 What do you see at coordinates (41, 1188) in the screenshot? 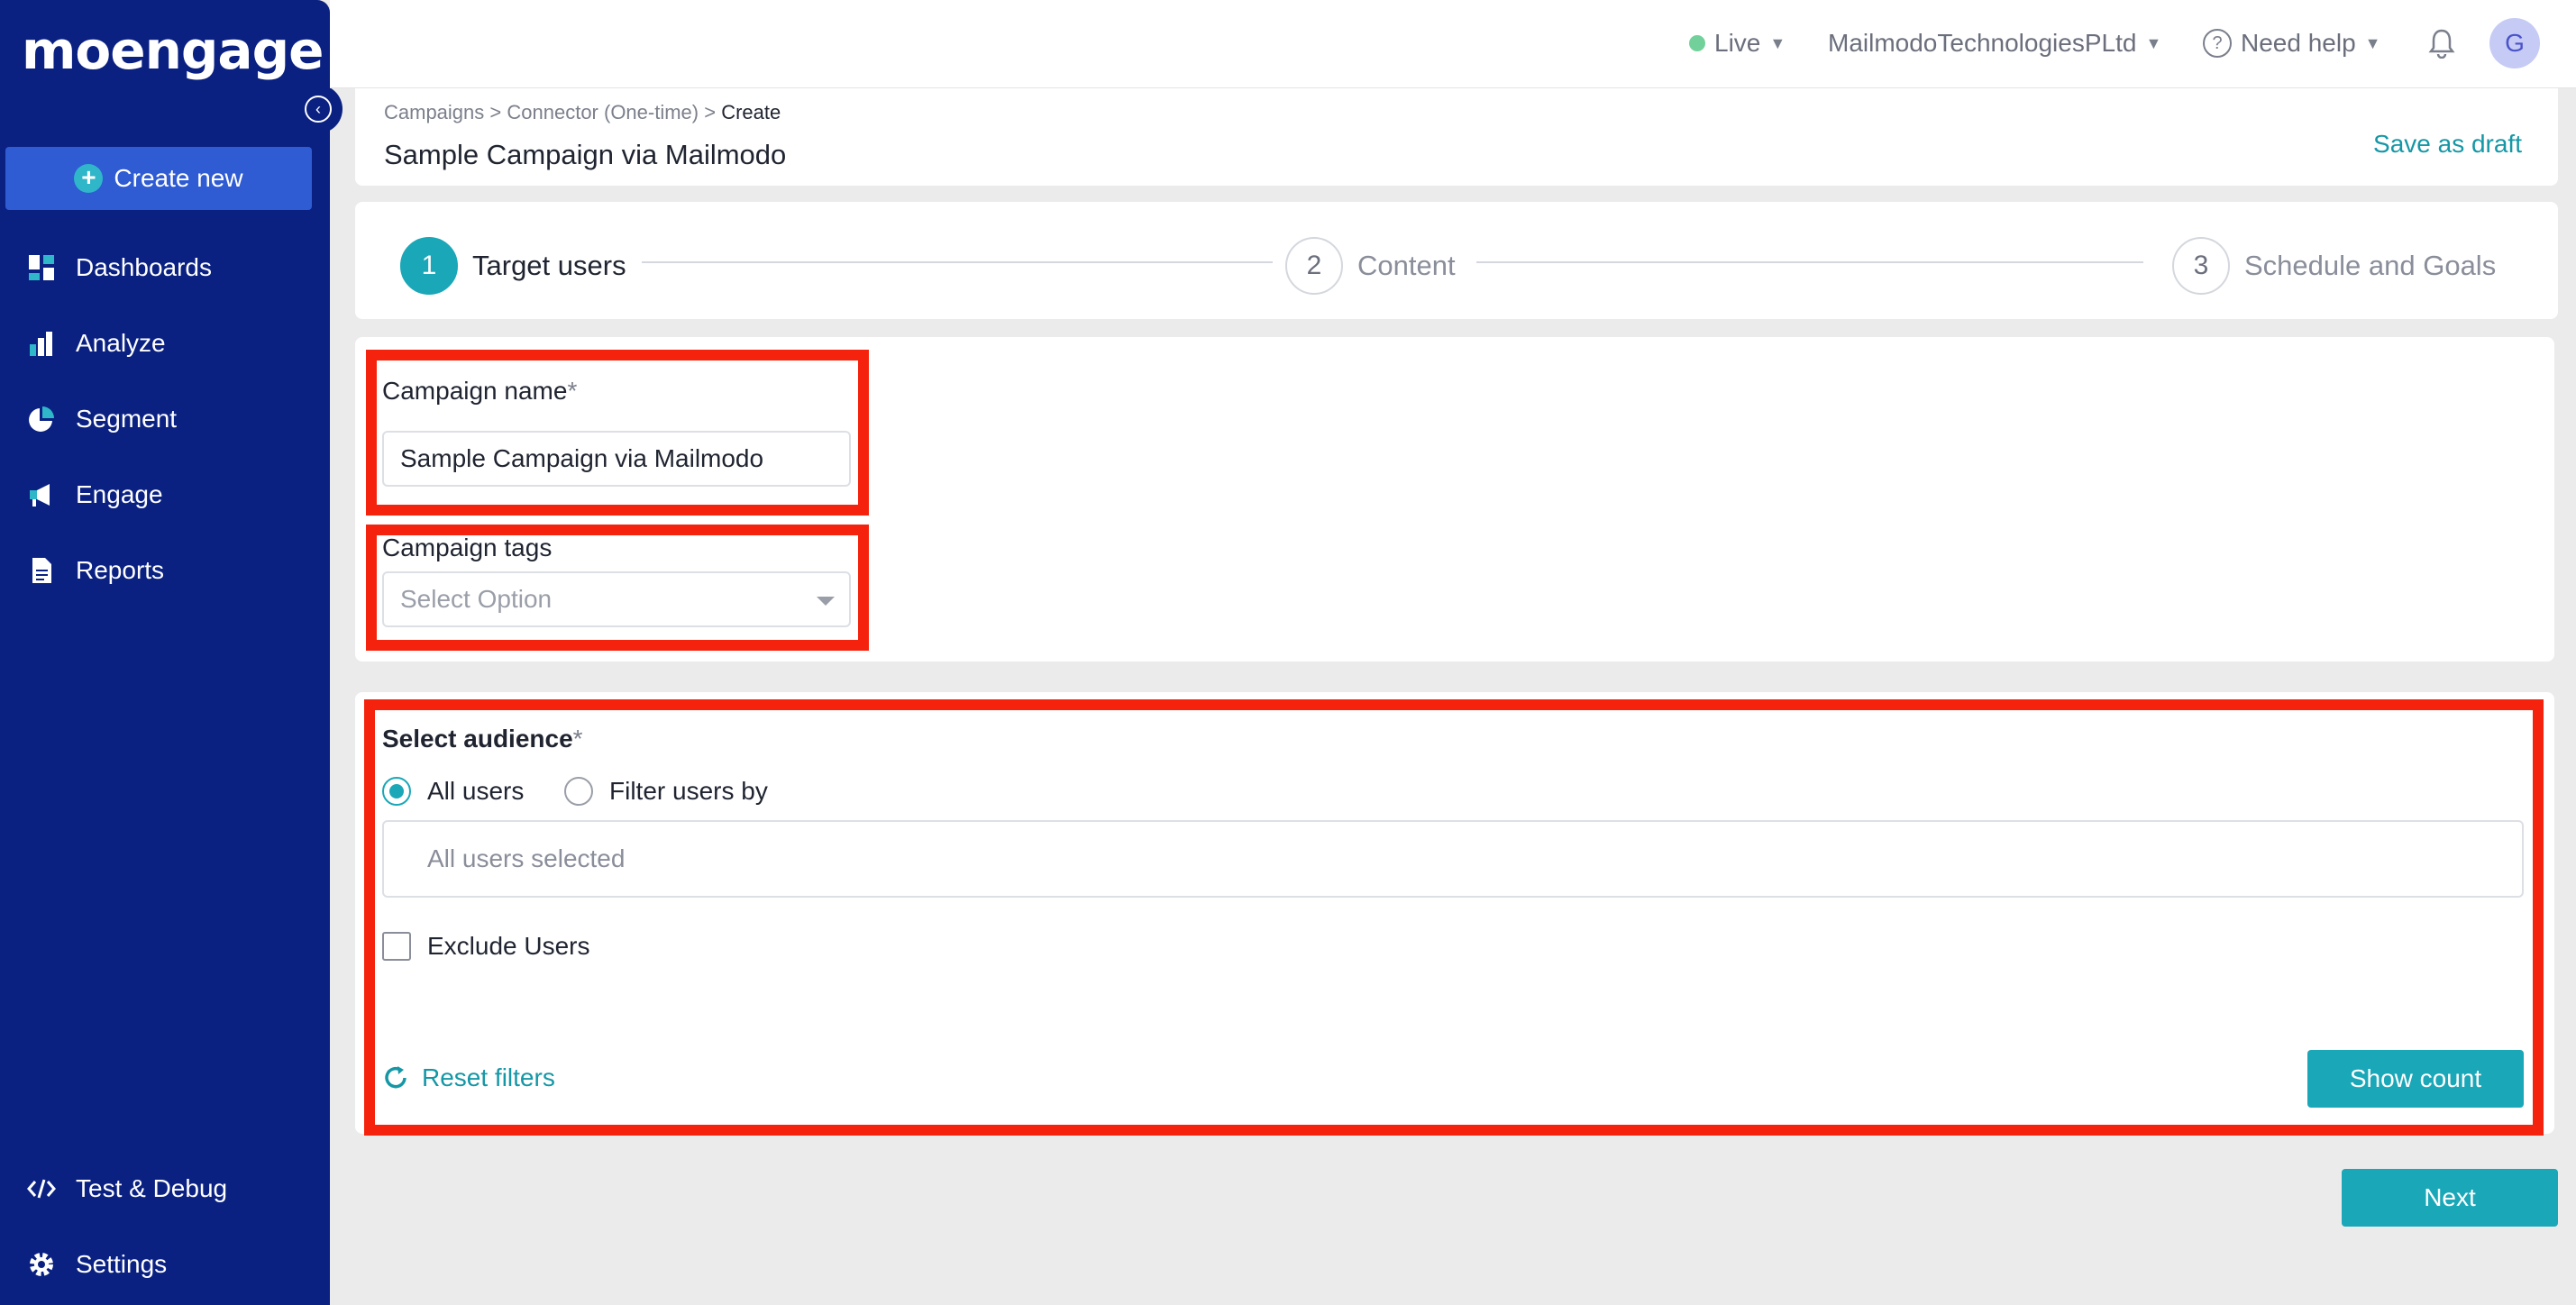
I see `code-icon` at bounding box center [41, 1188].